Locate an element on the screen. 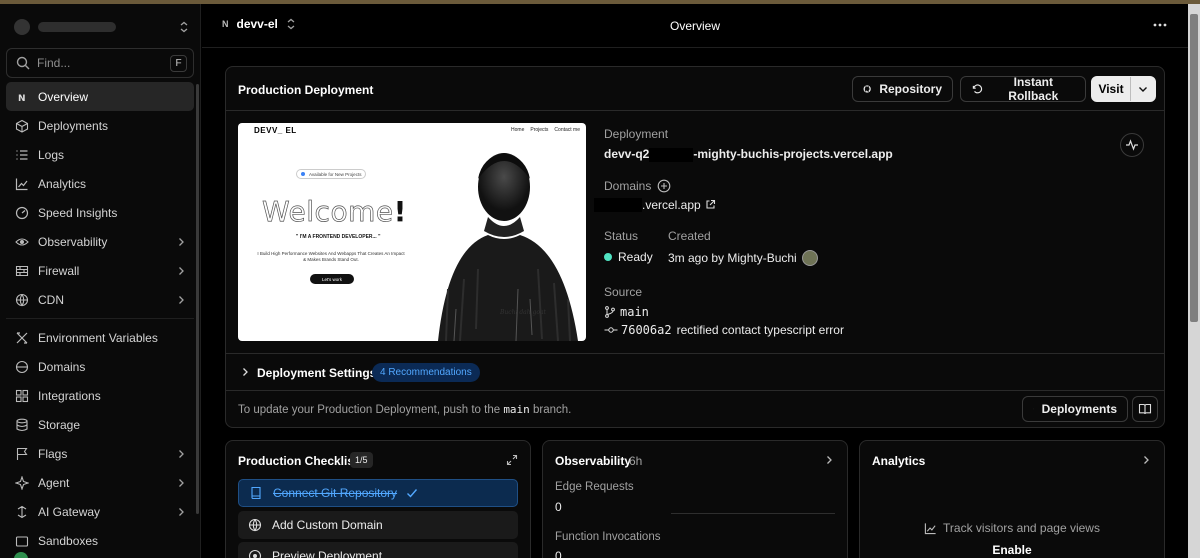  sidebar-item-label: Environment Variables is located at coordinates (98, 337).